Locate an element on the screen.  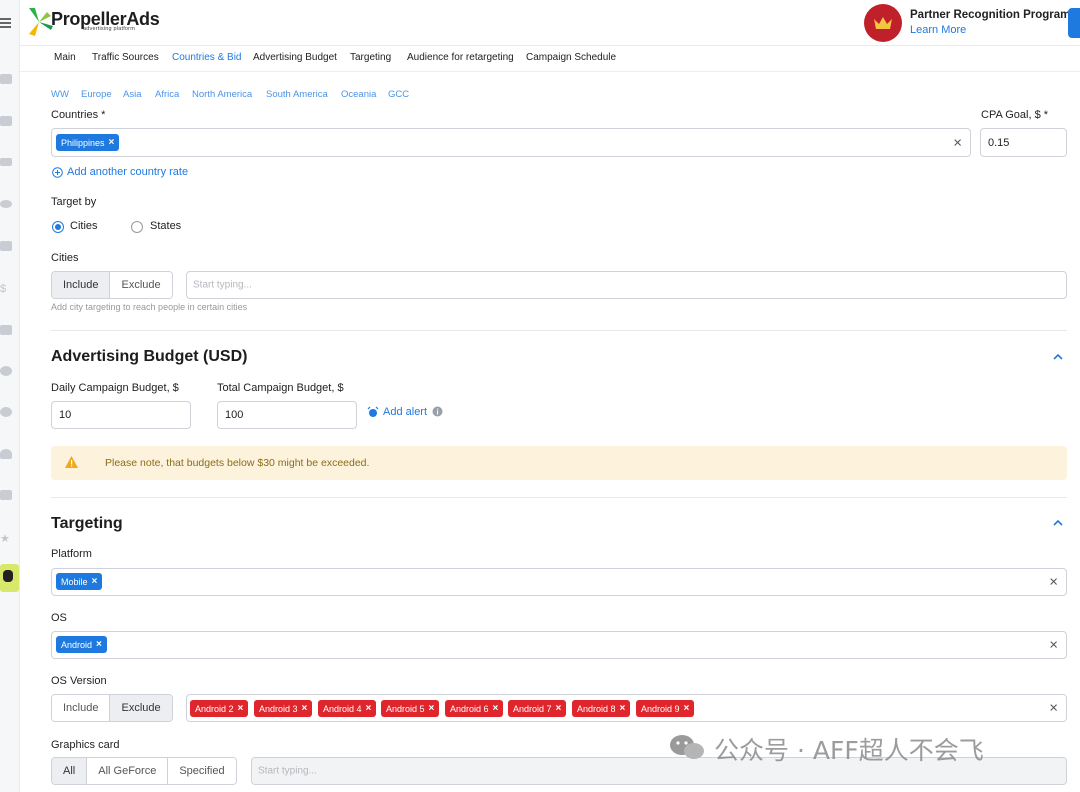
eye-icon is located at coordinates (6, 204).